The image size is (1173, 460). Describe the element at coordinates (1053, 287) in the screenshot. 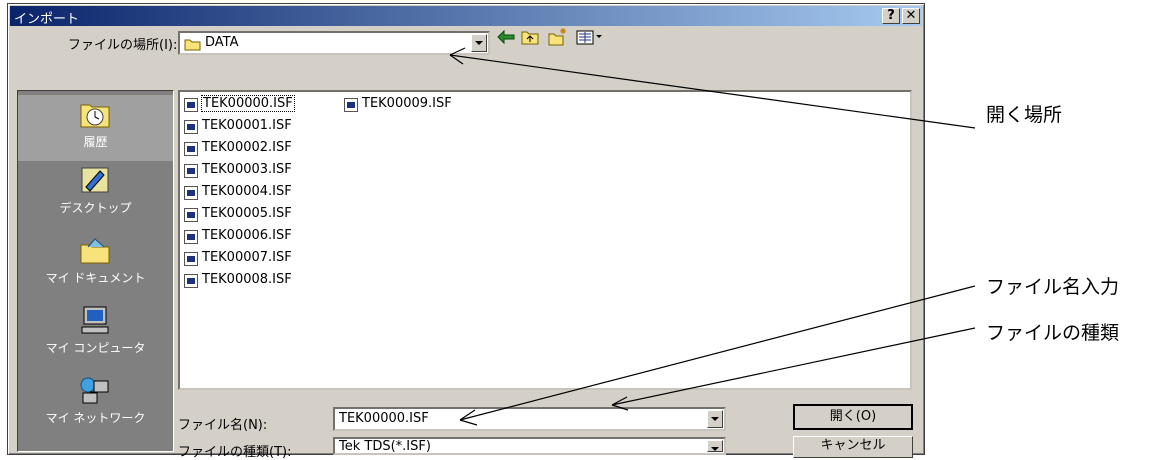

I see `annotation-filename: ファイル名入力` at that location.